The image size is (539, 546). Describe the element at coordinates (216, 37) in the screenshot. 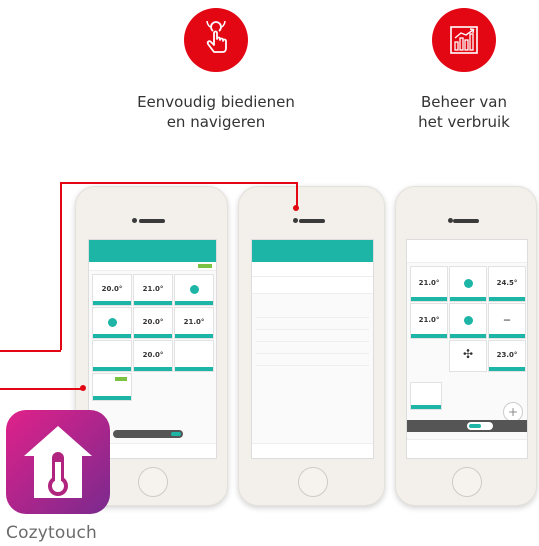

I see `tap-hand-icon` at that location.